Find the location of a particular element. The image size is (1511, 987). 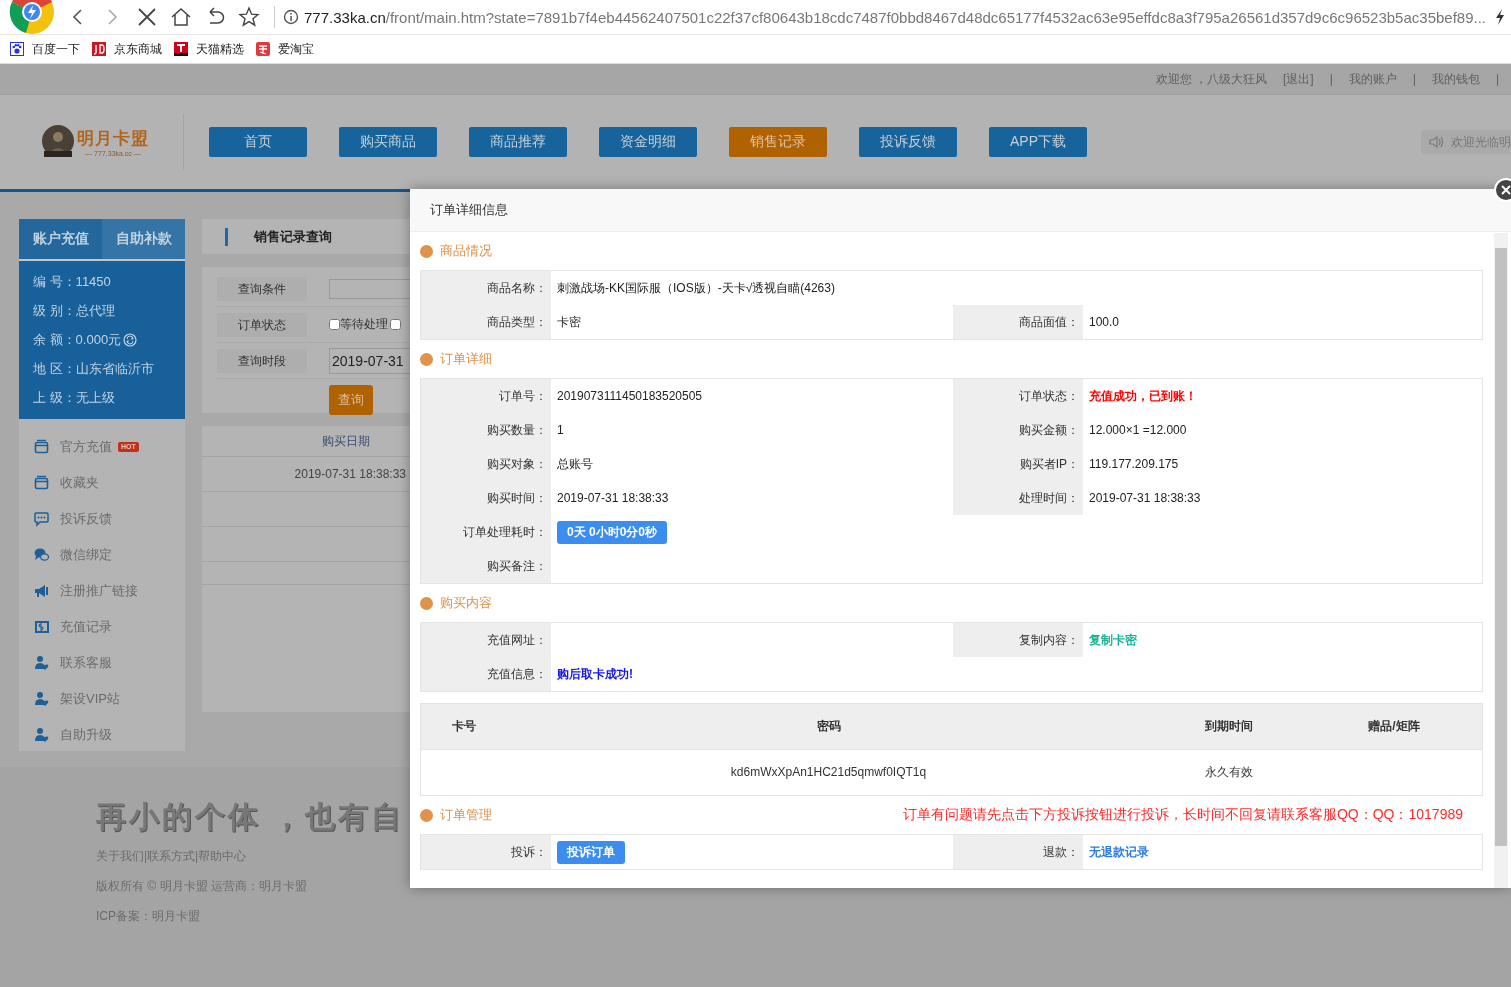

bookmark-link: 百度一下 is located at coordinates (45, 49).